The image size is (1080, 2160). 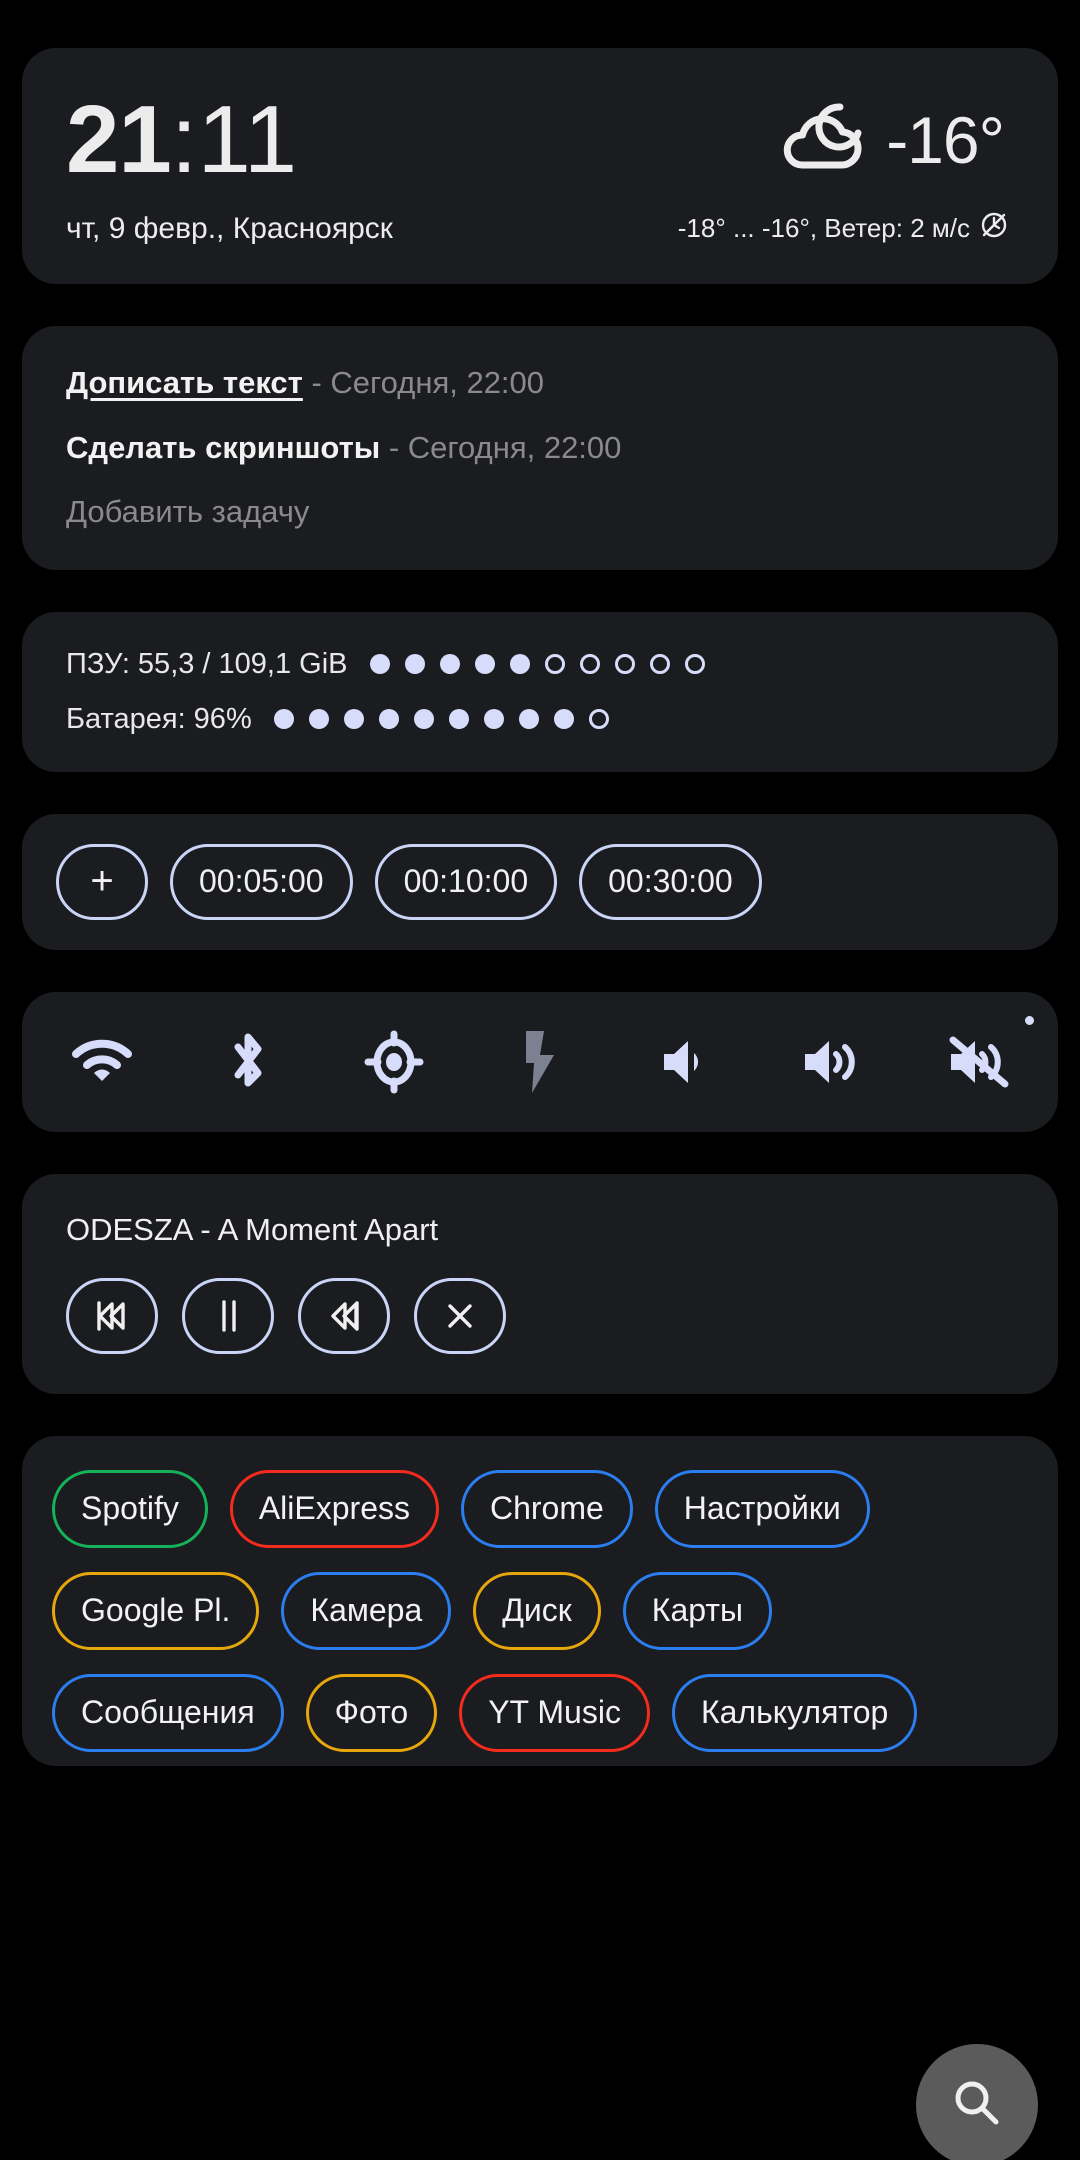 What do you see at coordinates (540, 691) in the screenshot?
I see `system-stats-card: ПЗУ: 55,3 / 109,1 GiB Батарея: 96%` at bounding box center [540, 691].